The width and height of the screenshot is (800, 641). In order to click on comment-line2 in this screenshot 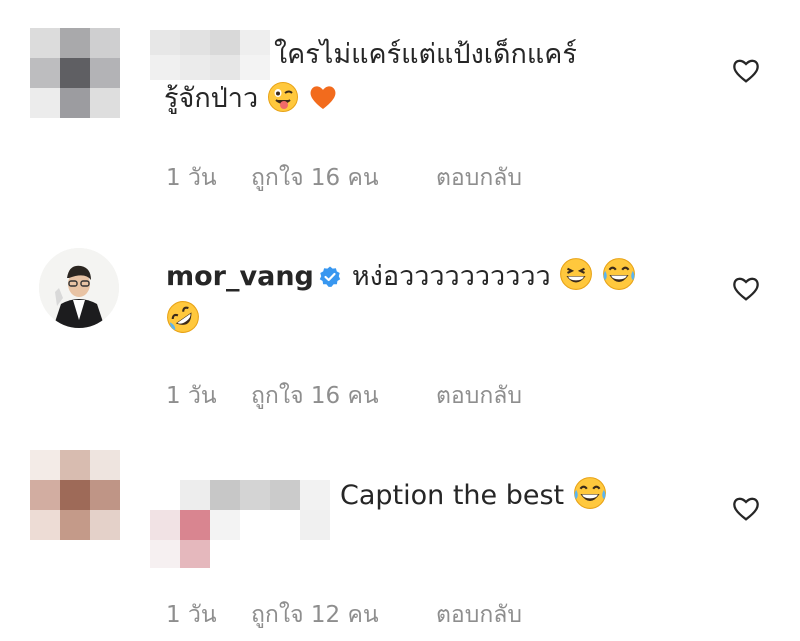, I will do `click(183, 317)`.